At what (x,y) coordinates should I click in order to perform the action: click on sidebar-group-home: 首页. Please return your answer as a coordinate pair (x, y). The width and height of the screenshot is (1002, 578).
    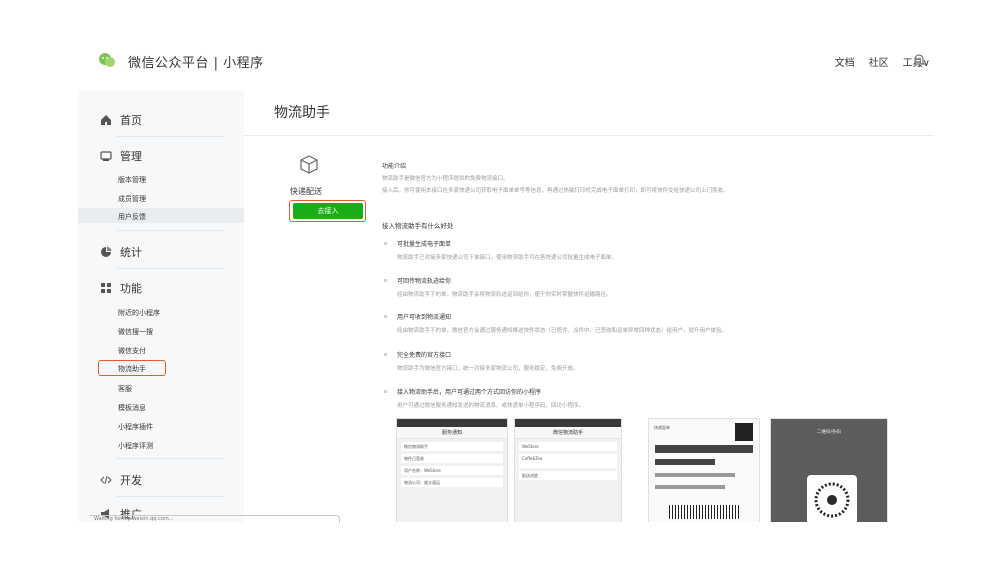
    Looking at the image, I should click on (121, 120).